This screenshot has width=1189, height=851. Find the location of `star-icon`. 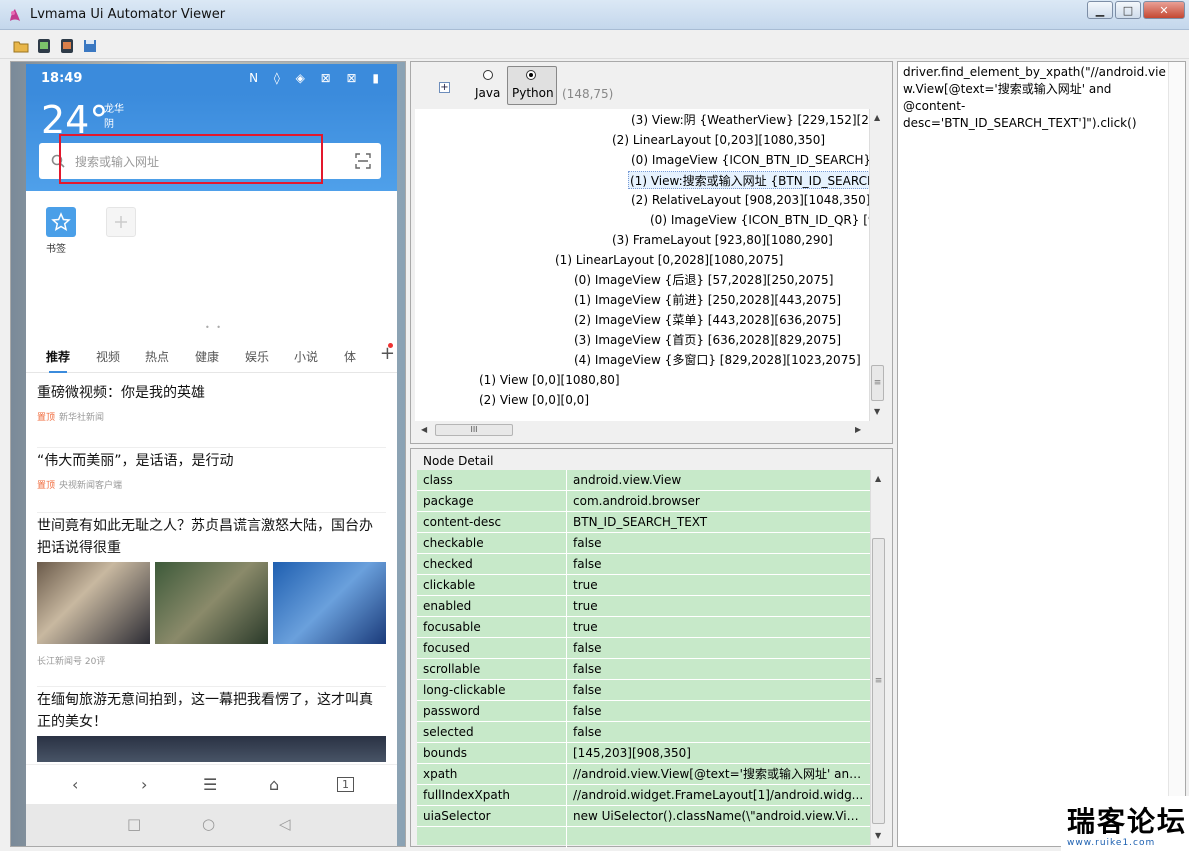

star-icon is located at coordinates (61, 222).